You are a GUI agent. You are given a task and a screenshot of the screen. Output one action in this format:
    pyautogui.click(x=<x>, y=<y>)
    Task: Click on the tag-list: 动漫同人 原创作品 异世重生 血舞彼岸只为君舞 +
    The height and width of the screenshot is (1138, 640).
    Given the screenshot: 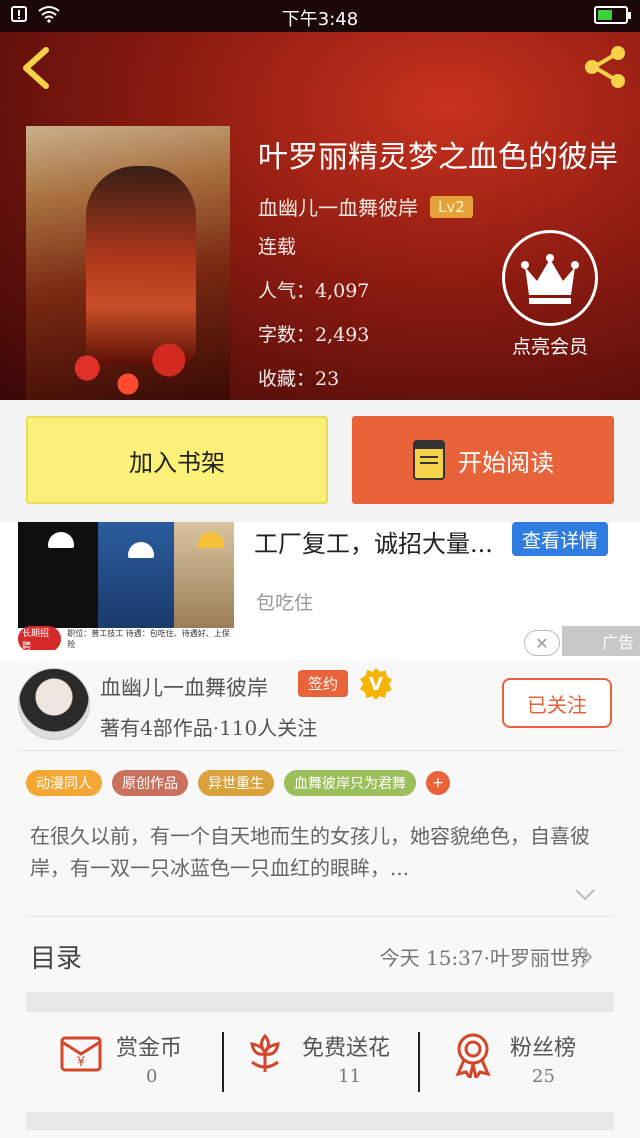 What is the action you would take?
    pyautogui.click(x=238, y=783)
    